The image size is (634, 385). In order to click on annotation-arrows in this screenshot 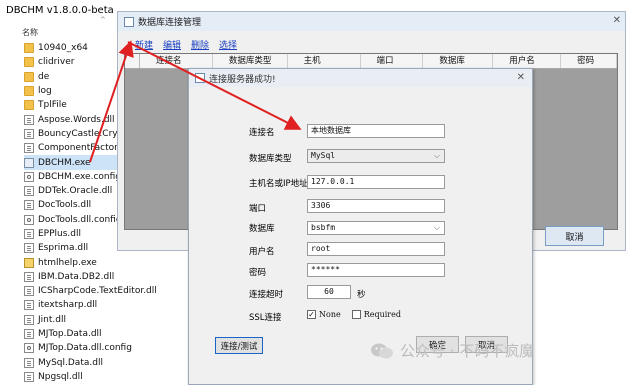, I will do `click(195, 101)`.